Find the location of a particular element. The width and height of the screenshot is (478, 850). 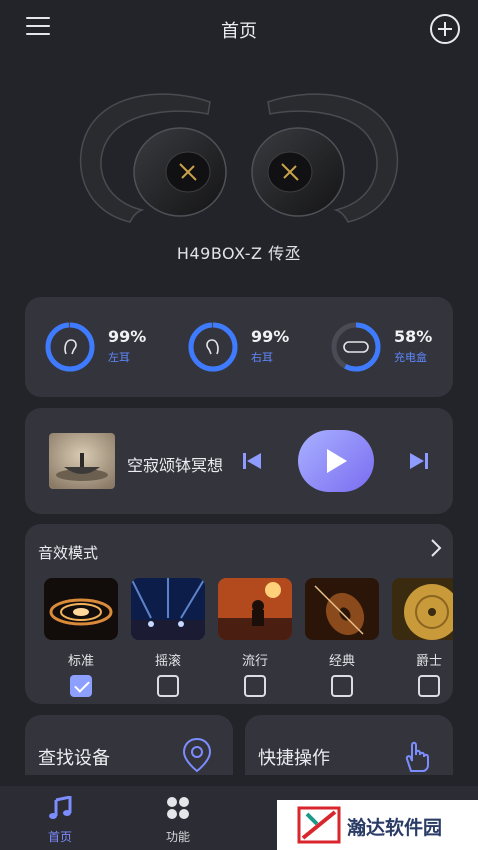

sound-mode-label: 流行 is located at coordinates (254, 661).